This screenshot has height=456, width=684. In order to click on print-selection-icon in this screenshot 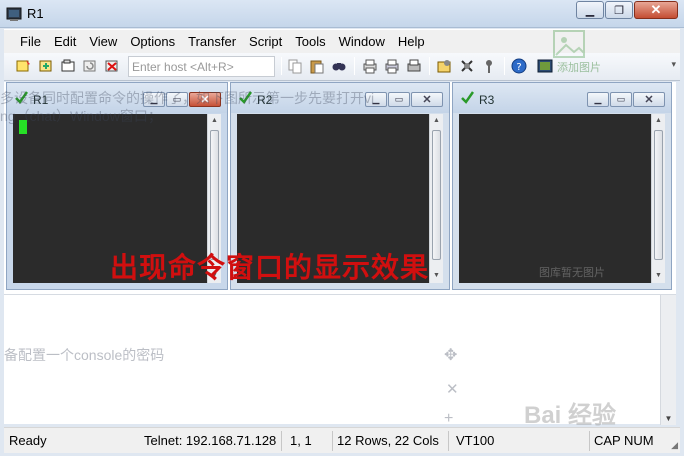, I will do `click(392, 66)`.